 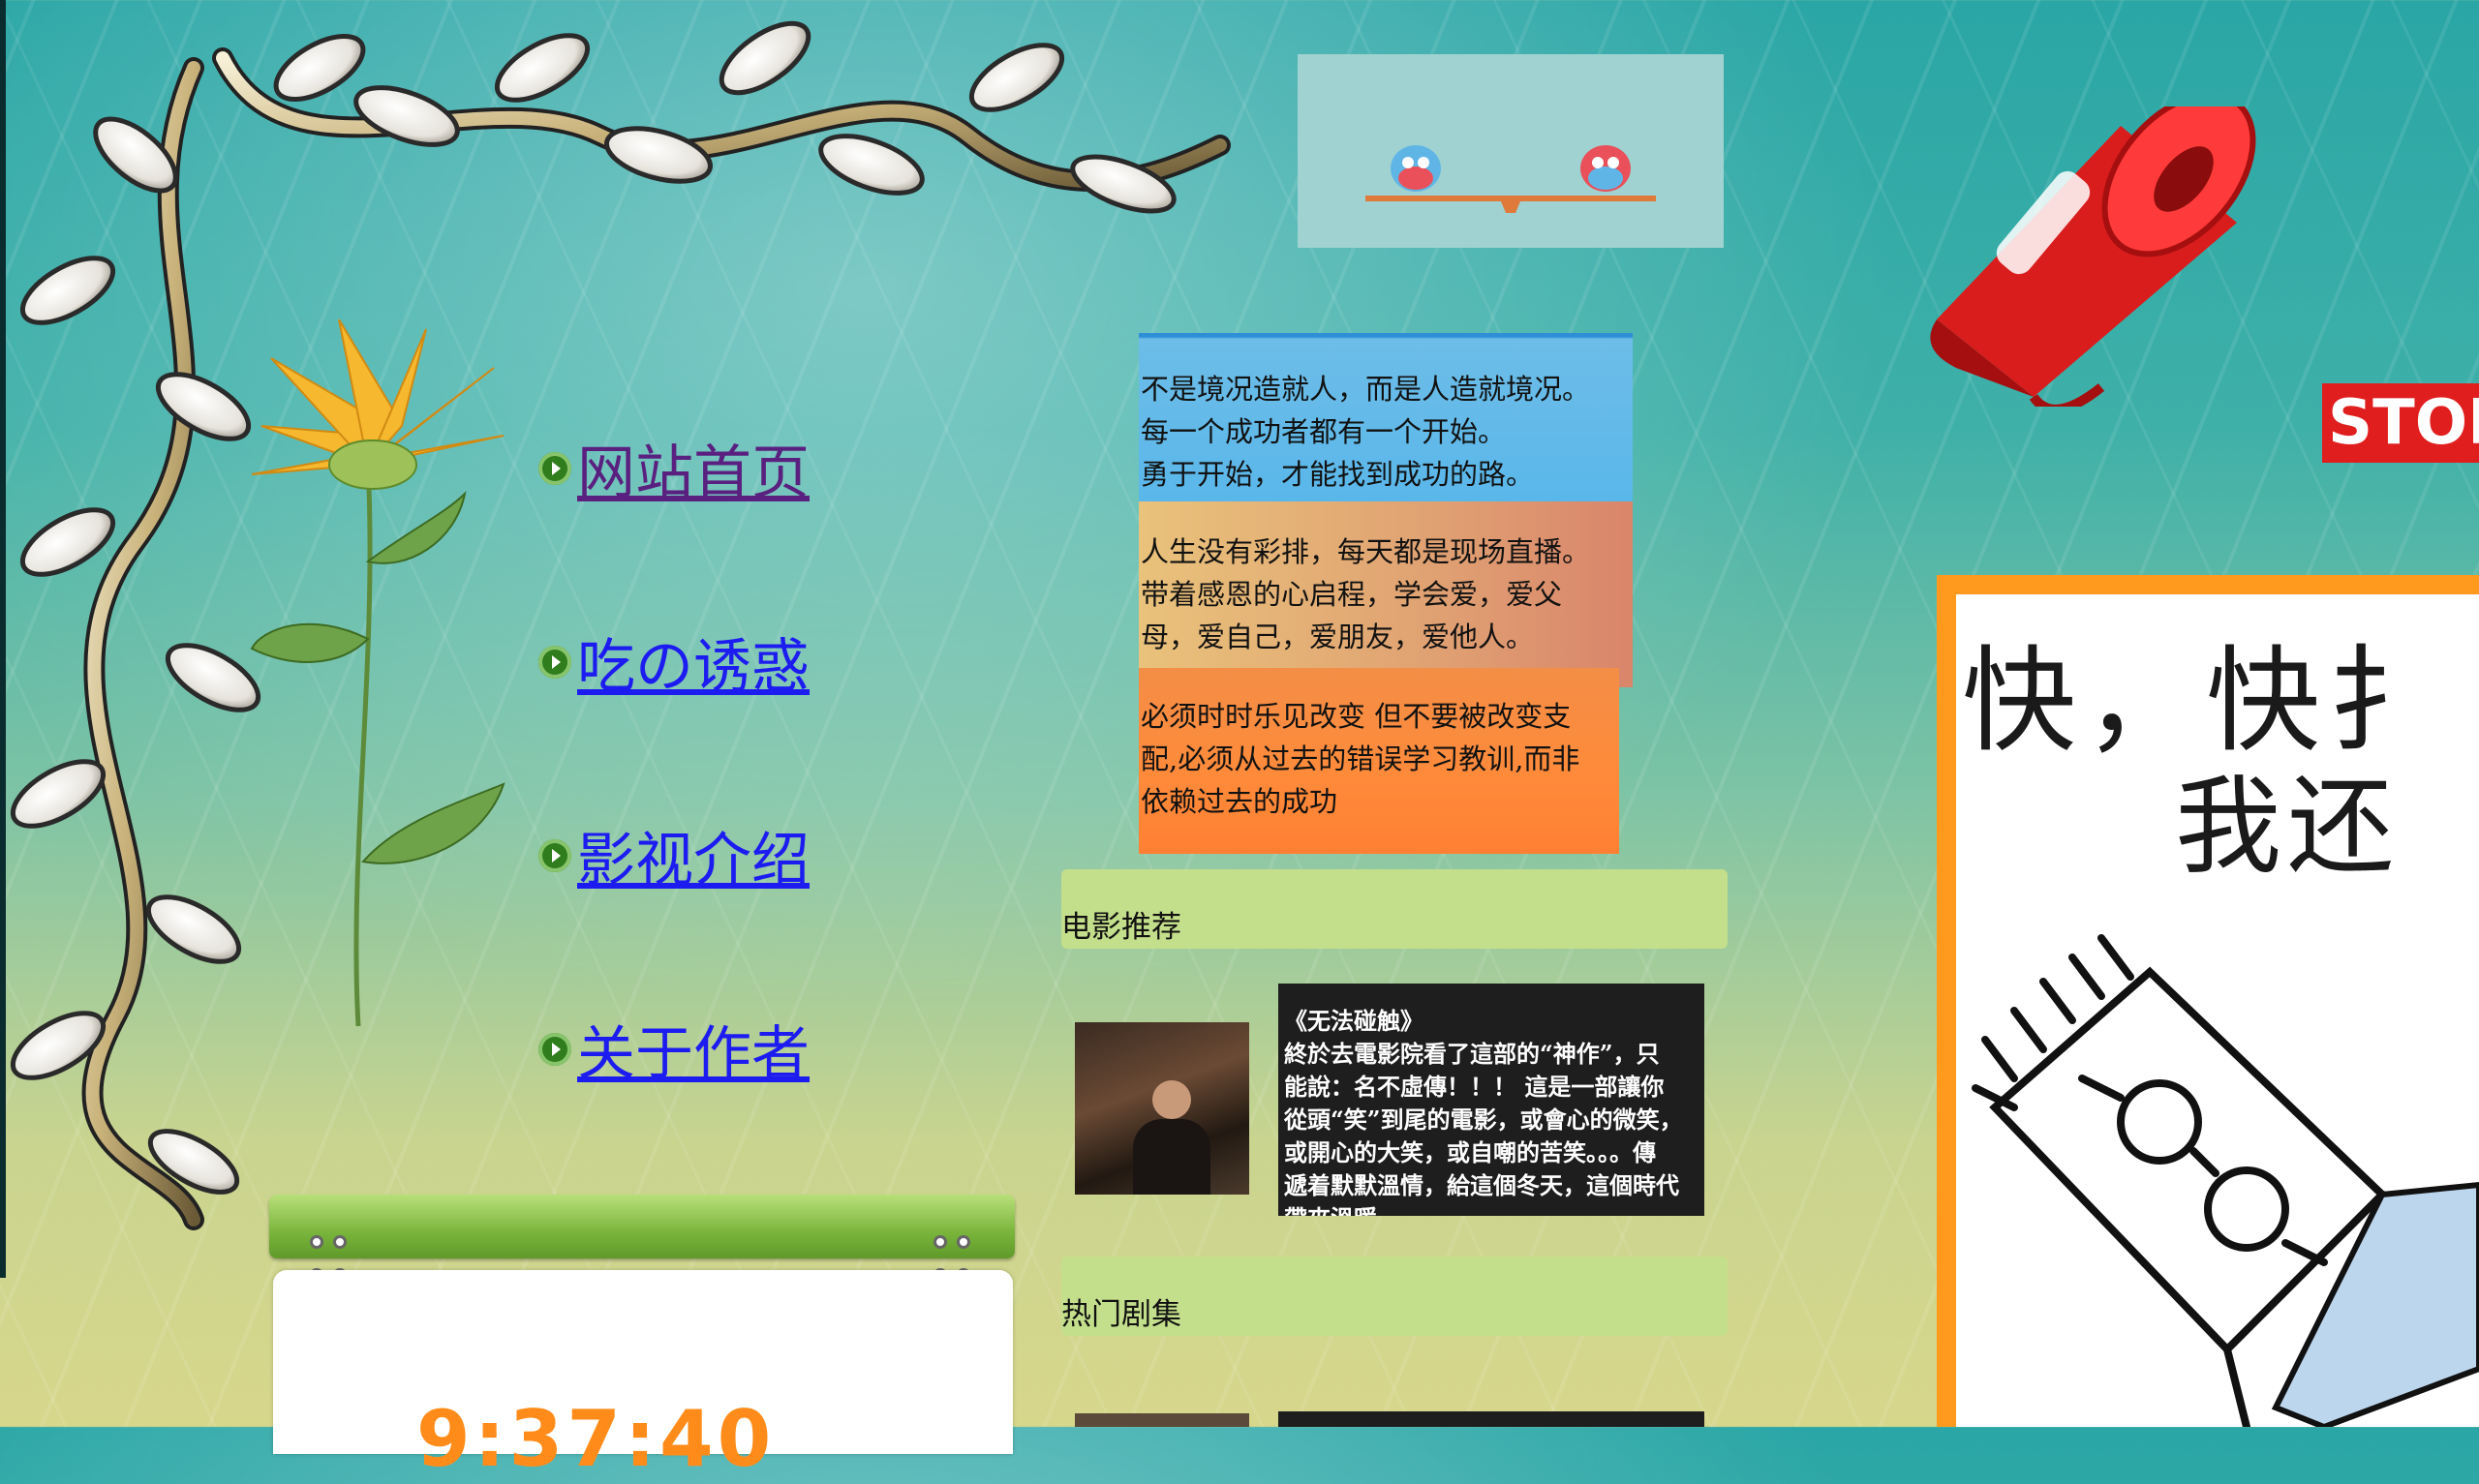 What do you see at coordinates (1491, 1209) in the screenshot?
I see `movie-review-line: 帶來溫暖。` at bounding box center [1491, 1209].